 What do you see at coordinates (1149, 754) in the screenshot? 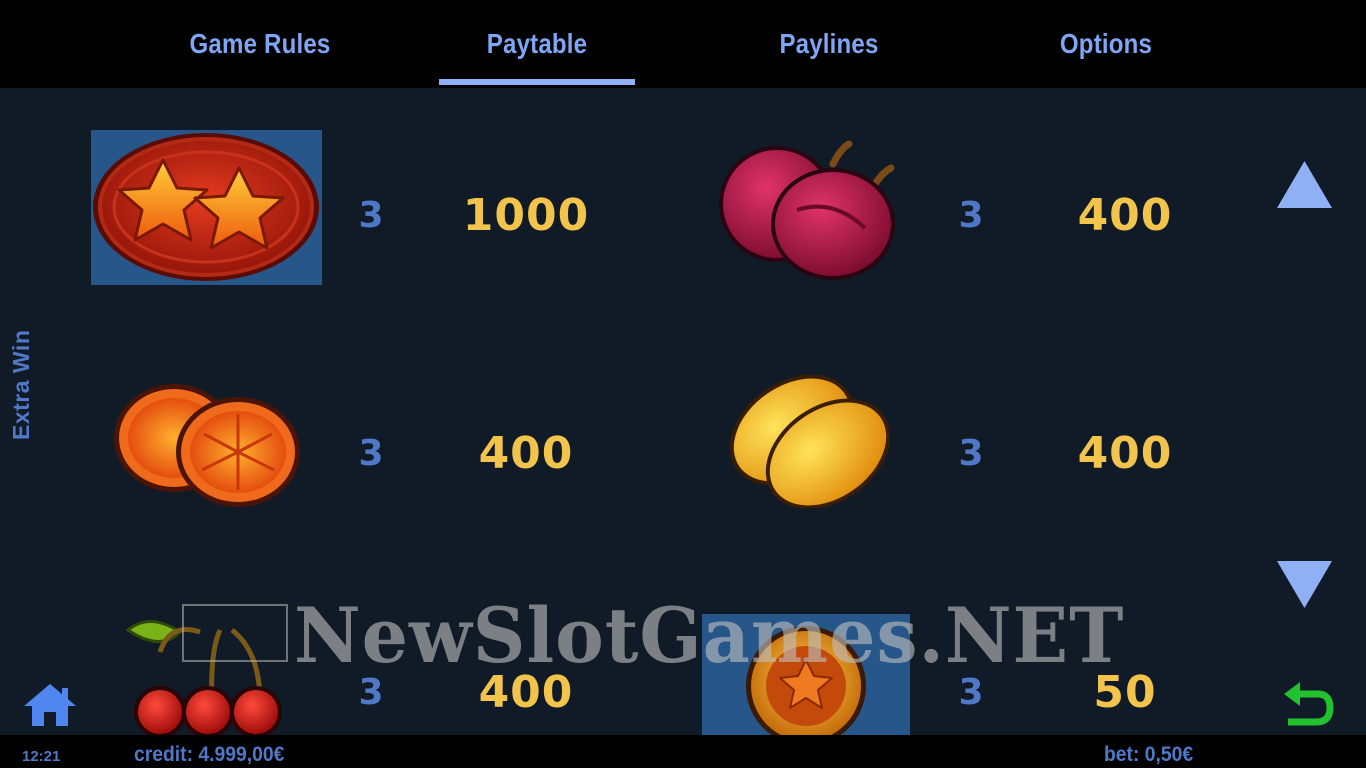
I see `bet-display: bet: 0,50€` at bounding box center [1149, 754].